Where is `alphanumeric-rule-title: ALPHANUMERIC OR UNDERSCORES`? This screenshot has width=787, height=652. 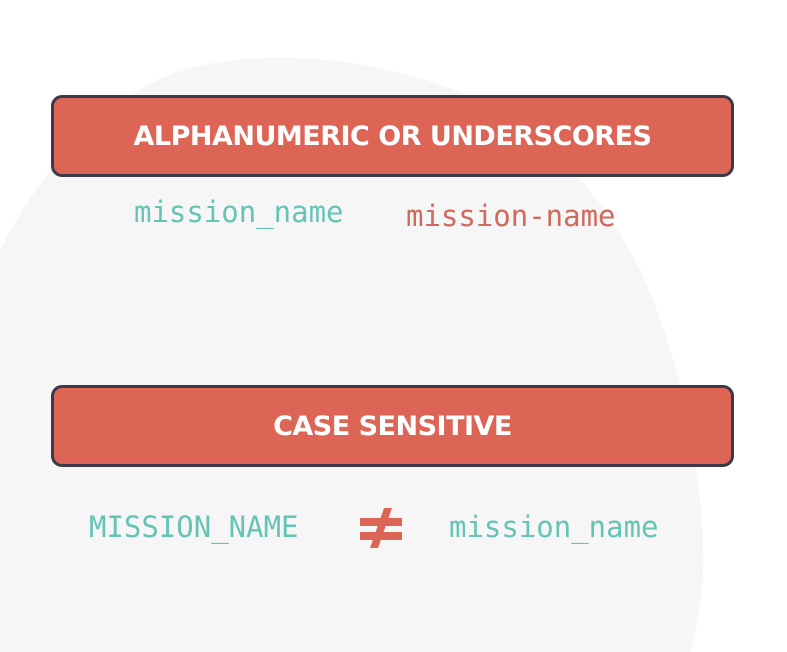 alphanumeric-rule-title: ALPHANUMERIC OR UNDERSCORES is located at coordinates (392, 136).